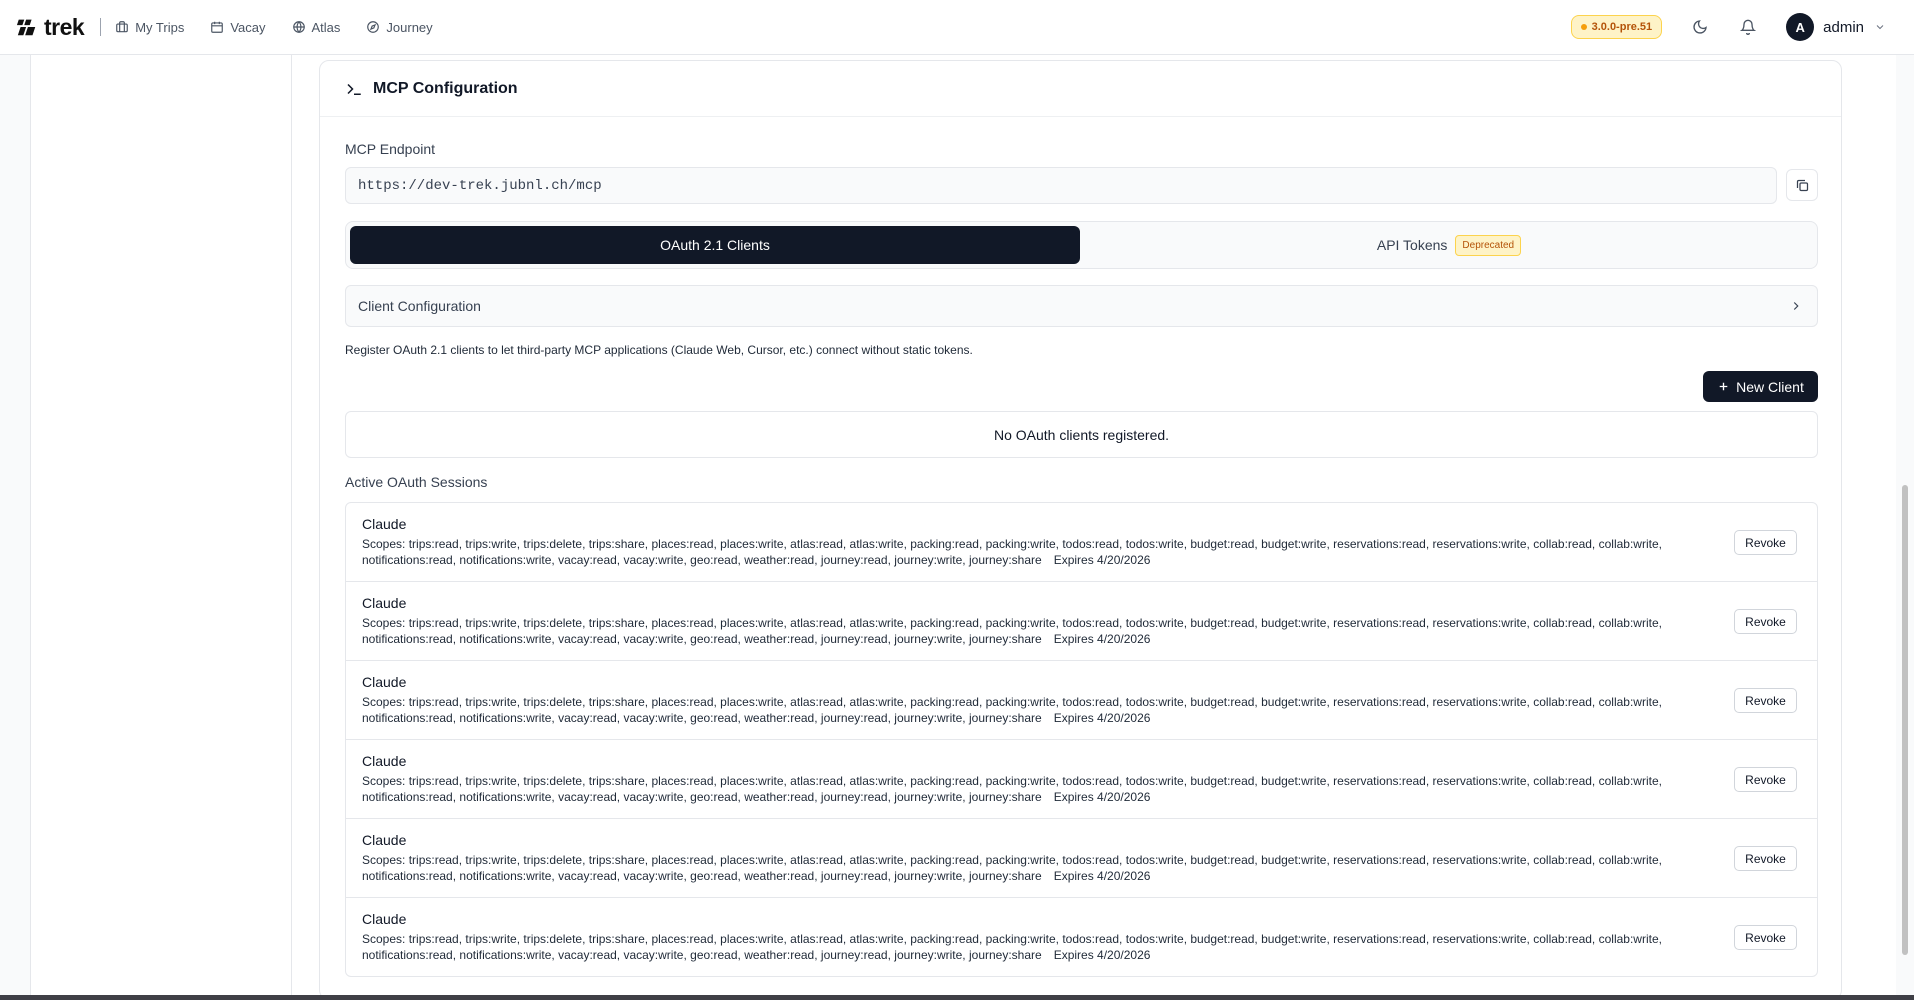 The width and height of the screenshot is (1914, 1000). What do you see at coordinates (217, 27) in the screenshot?
I see `calendar-icon` at bounding box center [217, 27].